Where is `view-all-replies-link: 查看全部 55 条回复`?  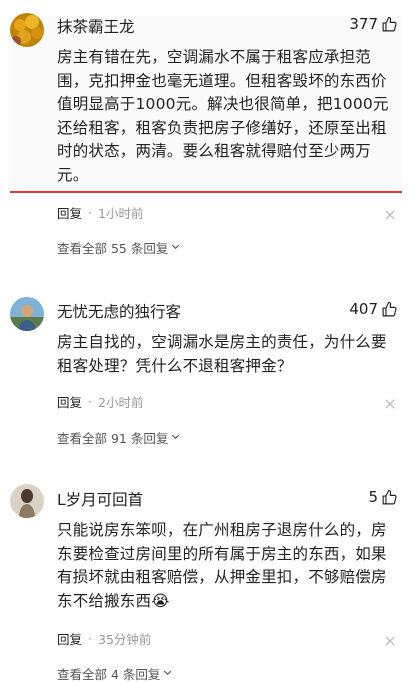
view-all-replies-link: 查看全部 55 条回复 is located at coordinates (119, 247).